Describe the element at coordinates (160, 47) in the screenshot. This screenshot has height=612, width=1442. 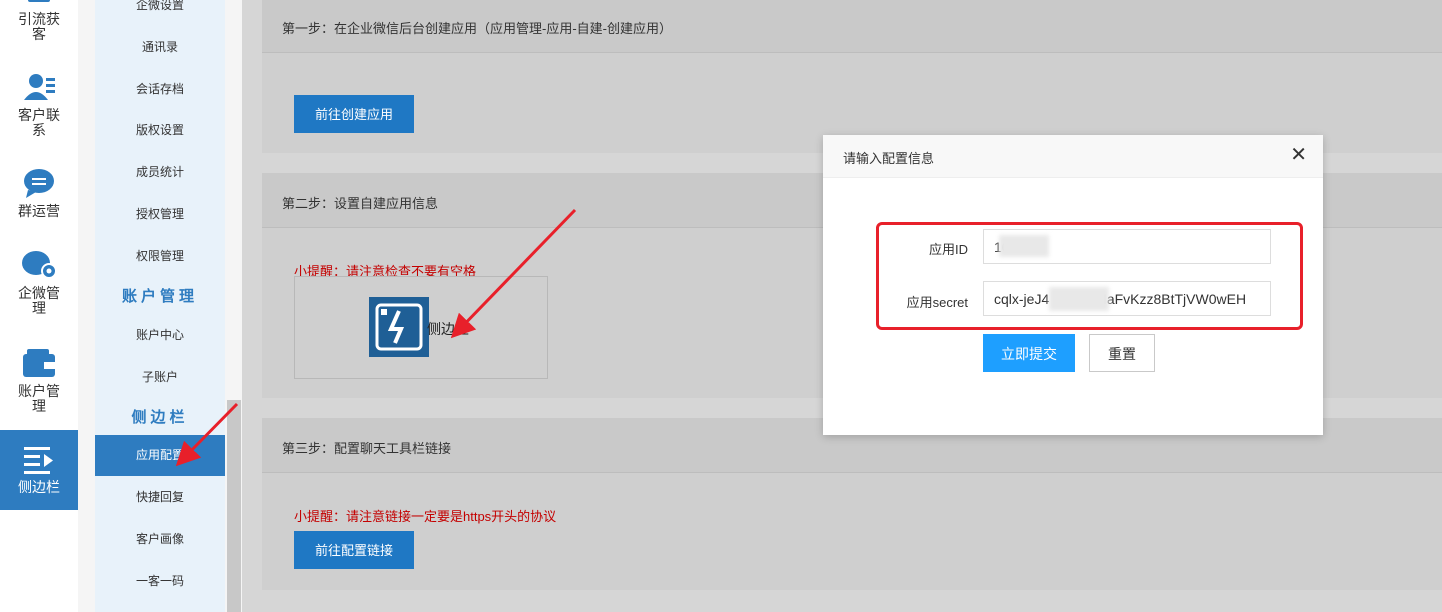
I see `submenu-item-address-book: 通讯录` at that location.